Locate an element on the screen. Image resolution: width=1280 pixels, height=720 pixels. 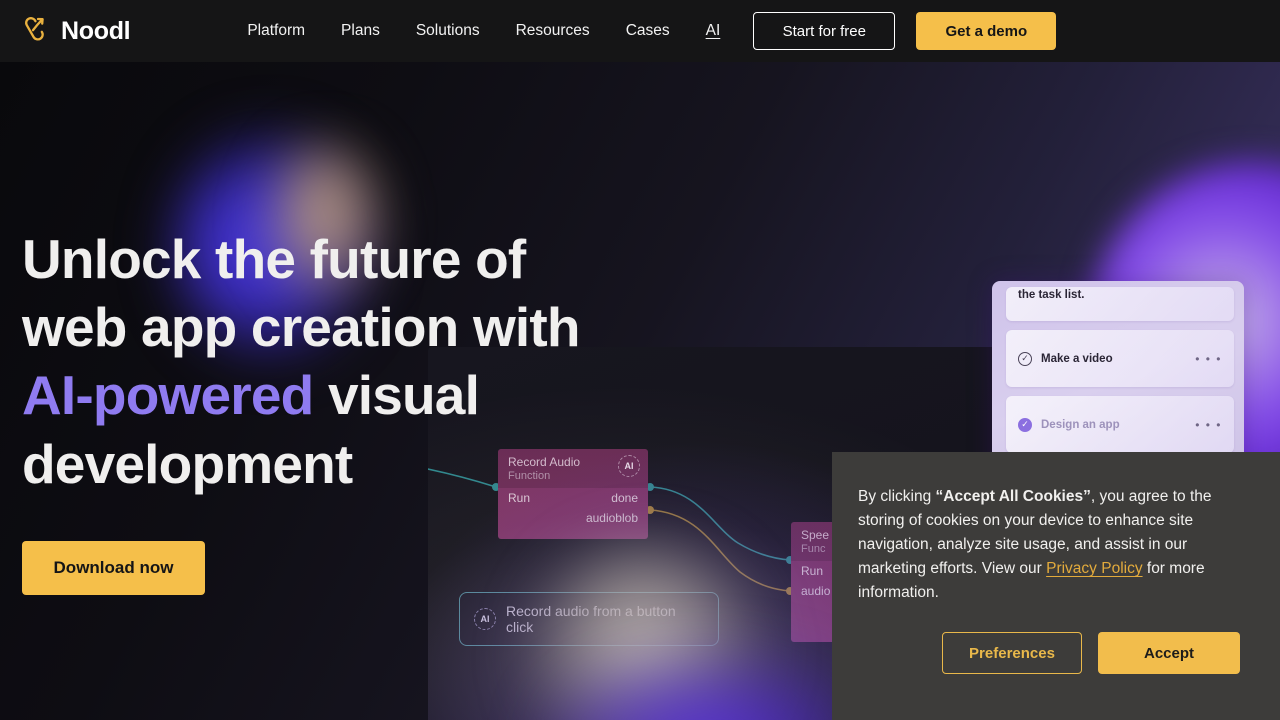
cookie-text-bold: “Accept All Cookies” is located at coordinates (1013, 496).